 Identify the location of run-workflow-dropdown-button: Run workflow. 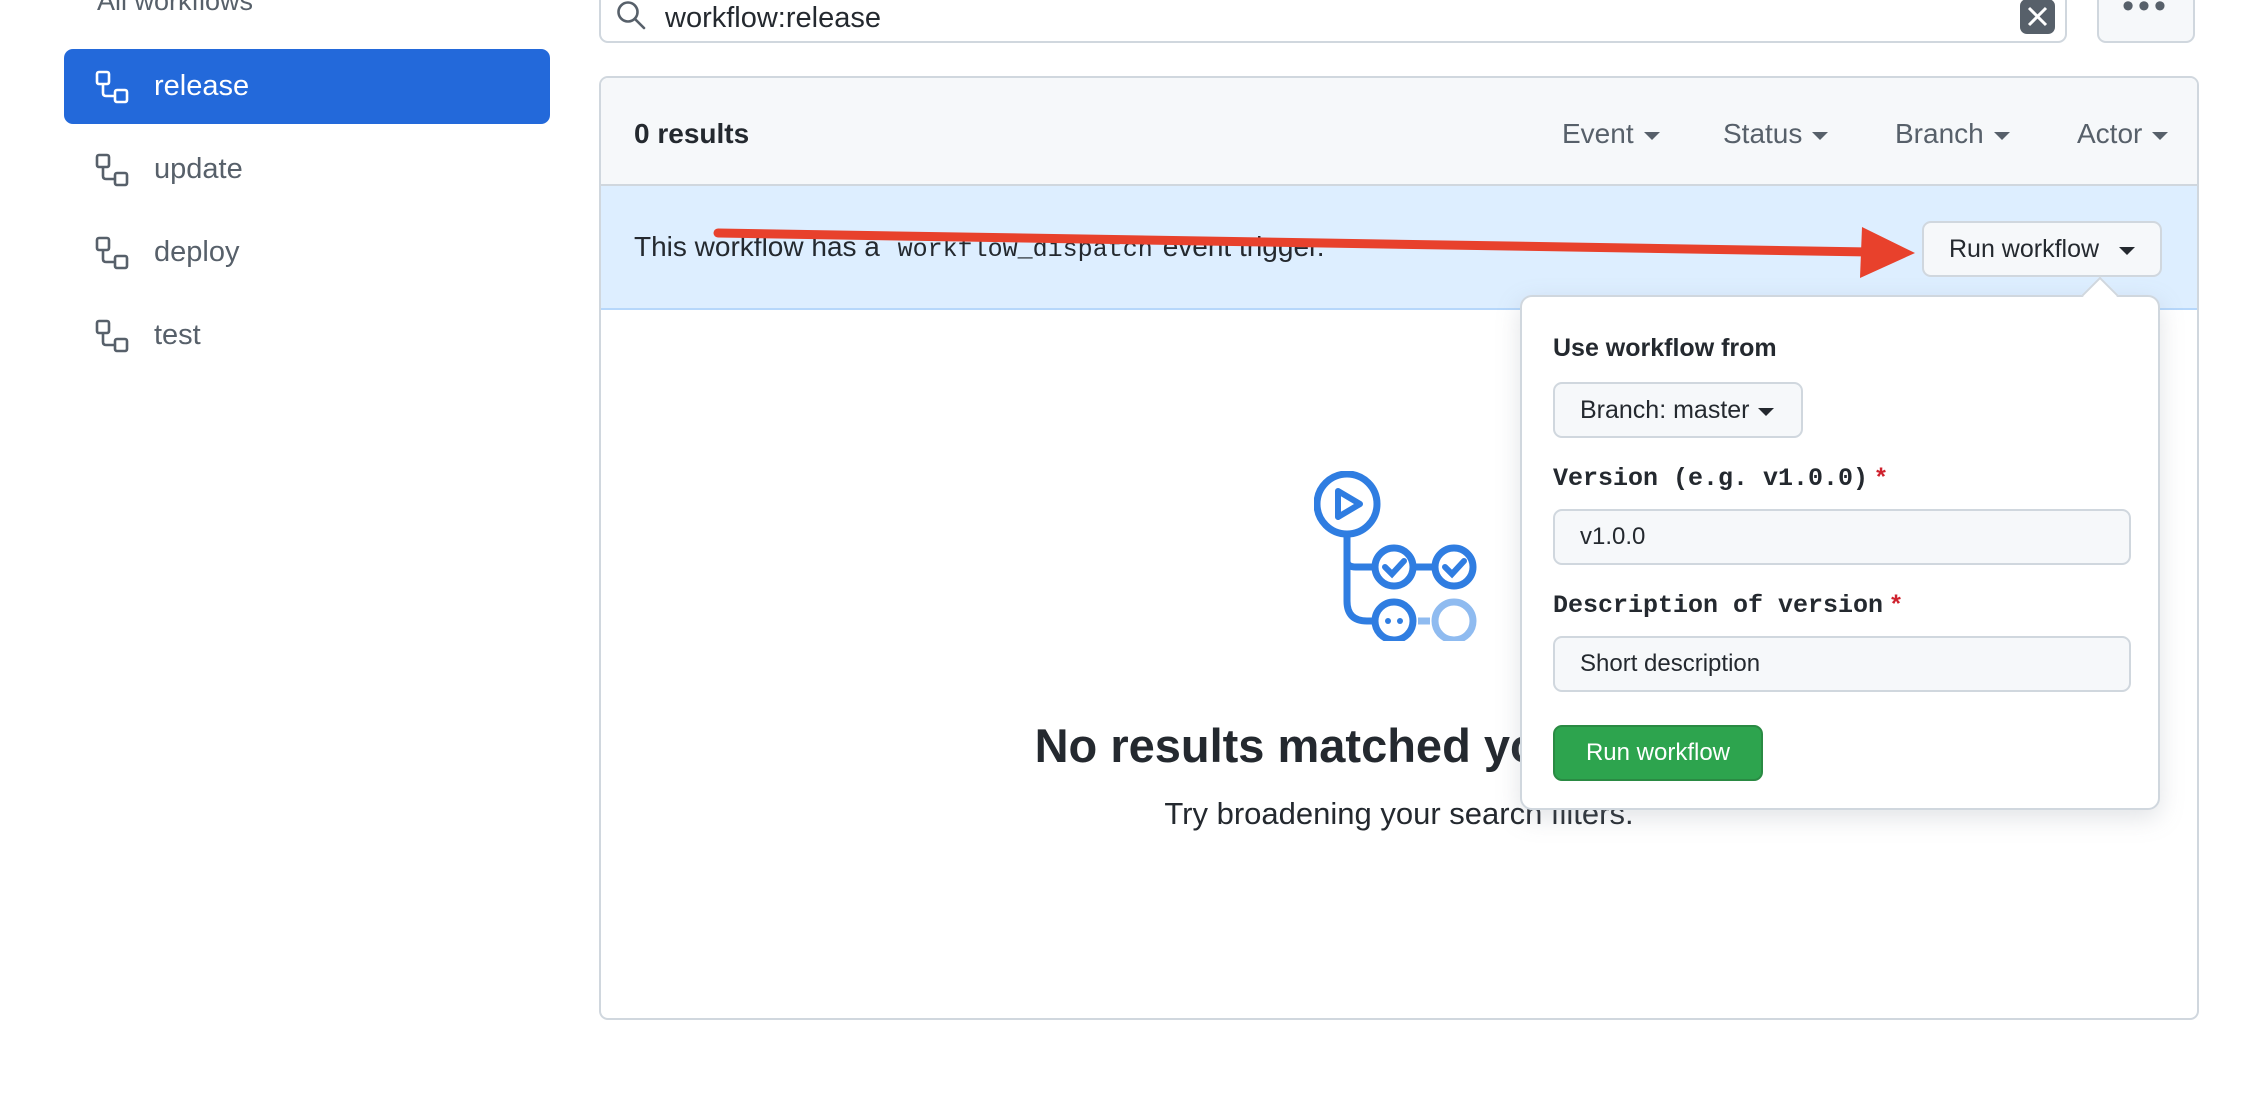
(2042, 249).